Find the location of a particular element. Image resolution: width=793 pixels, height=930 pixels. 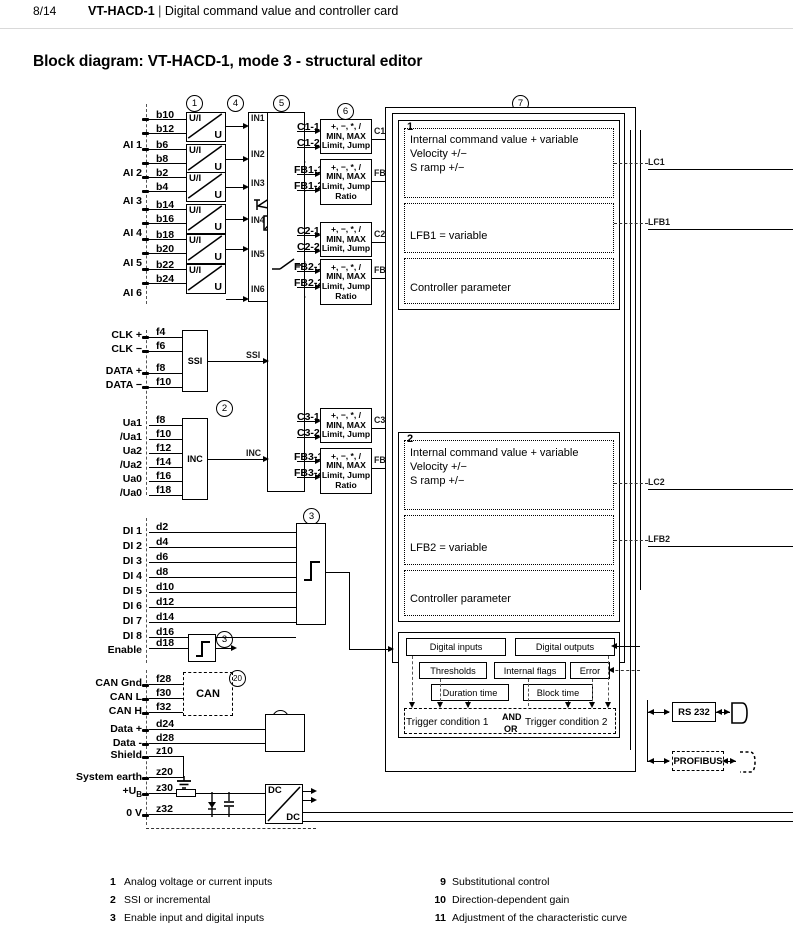

card-edge-line-di is located at coordinates (146, 590).